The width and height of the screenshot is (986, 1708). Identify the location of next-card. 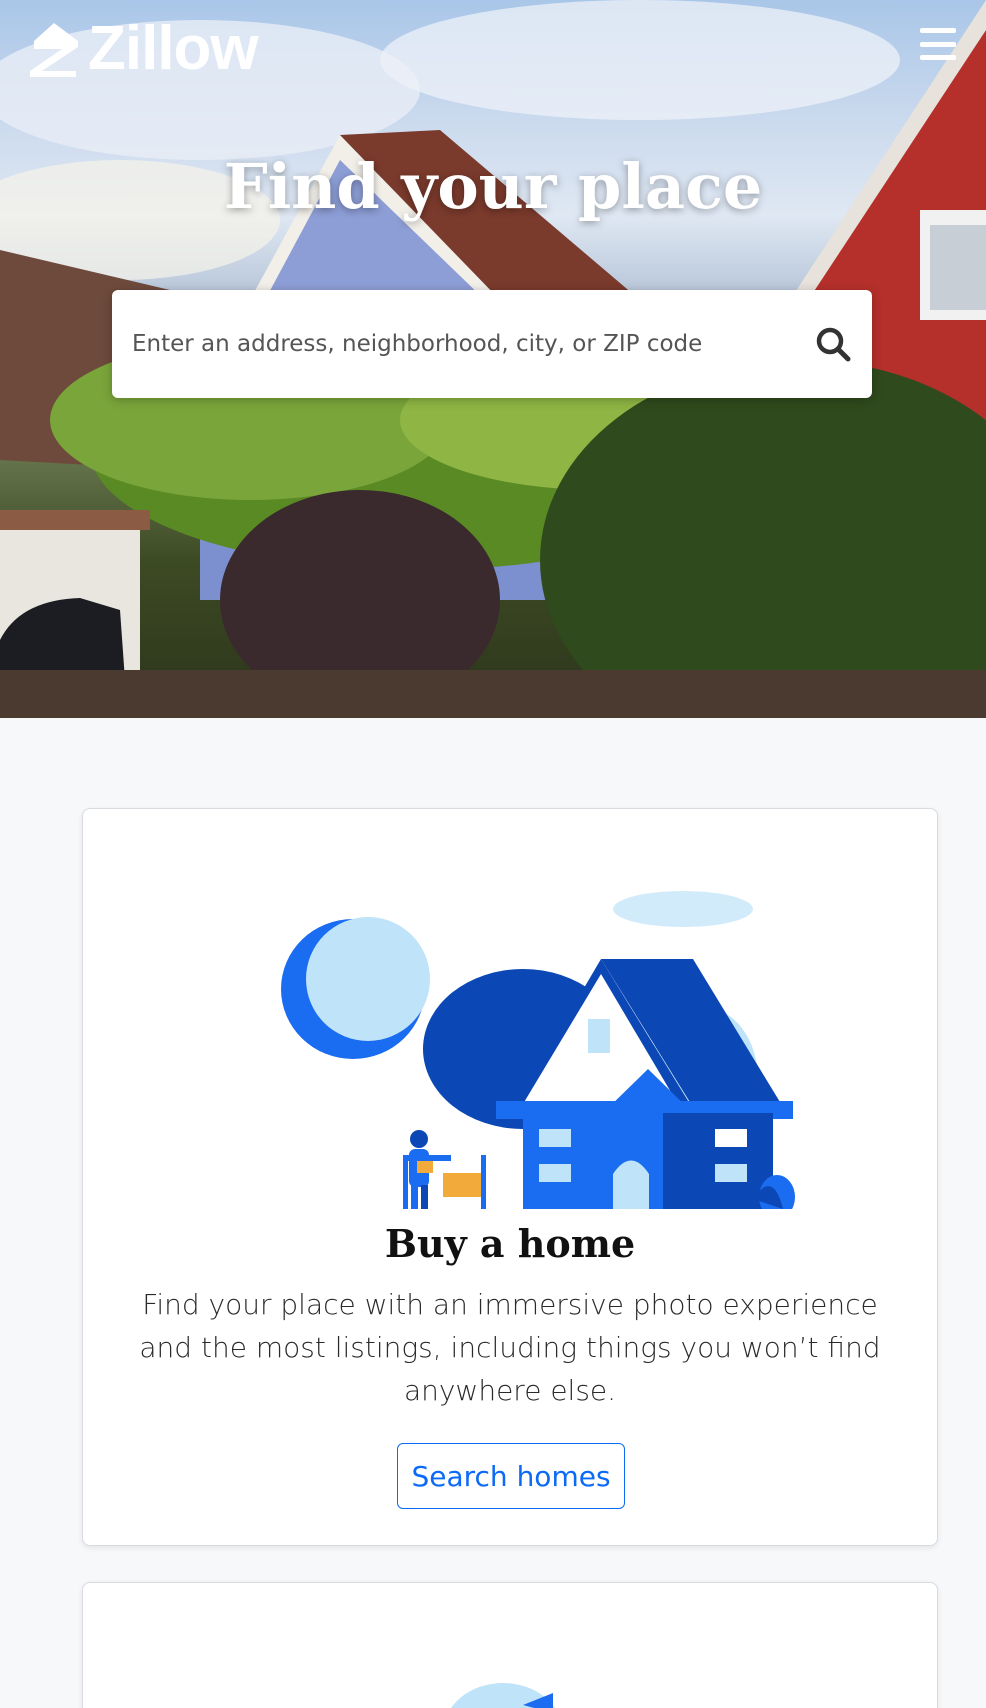
(510, 1645).